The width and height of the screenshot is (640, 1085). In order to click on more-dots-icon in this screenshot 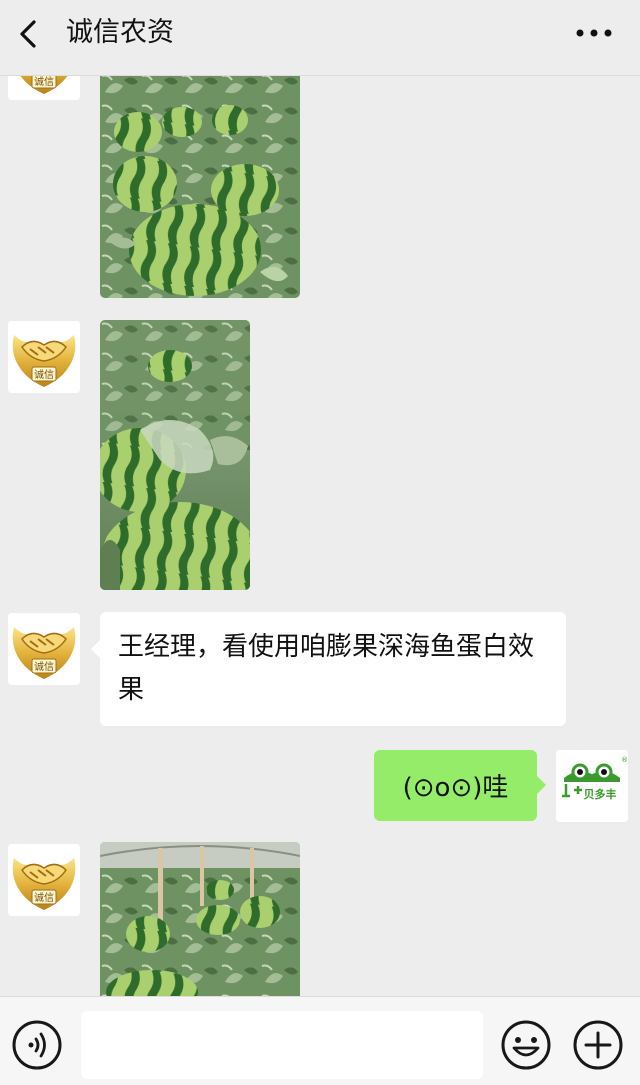, I will do `click(594, 33)`.